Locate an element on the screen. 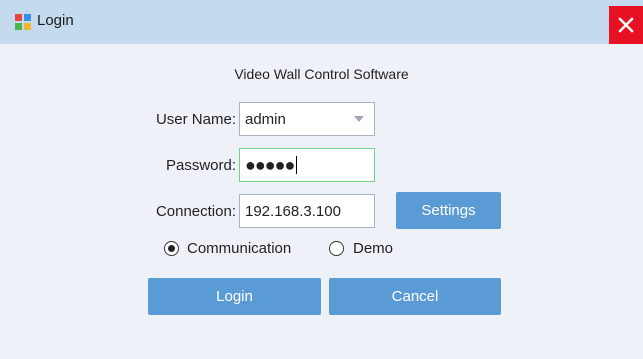 This screenshot has width=643, height=359. login-button: Login is located at coordinates (234, 296).